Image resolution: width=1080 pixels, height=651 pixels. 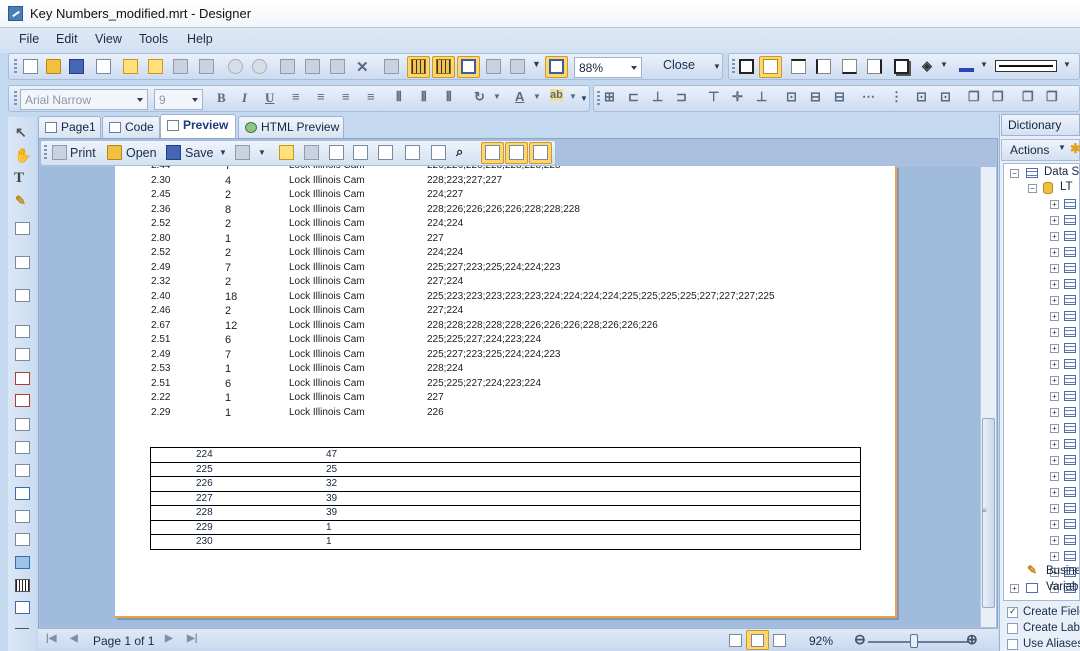 What do you see at coordinates (22, 470) in the screenshot?
I see `shape-tool-icon` at bounding box center [22, 470].